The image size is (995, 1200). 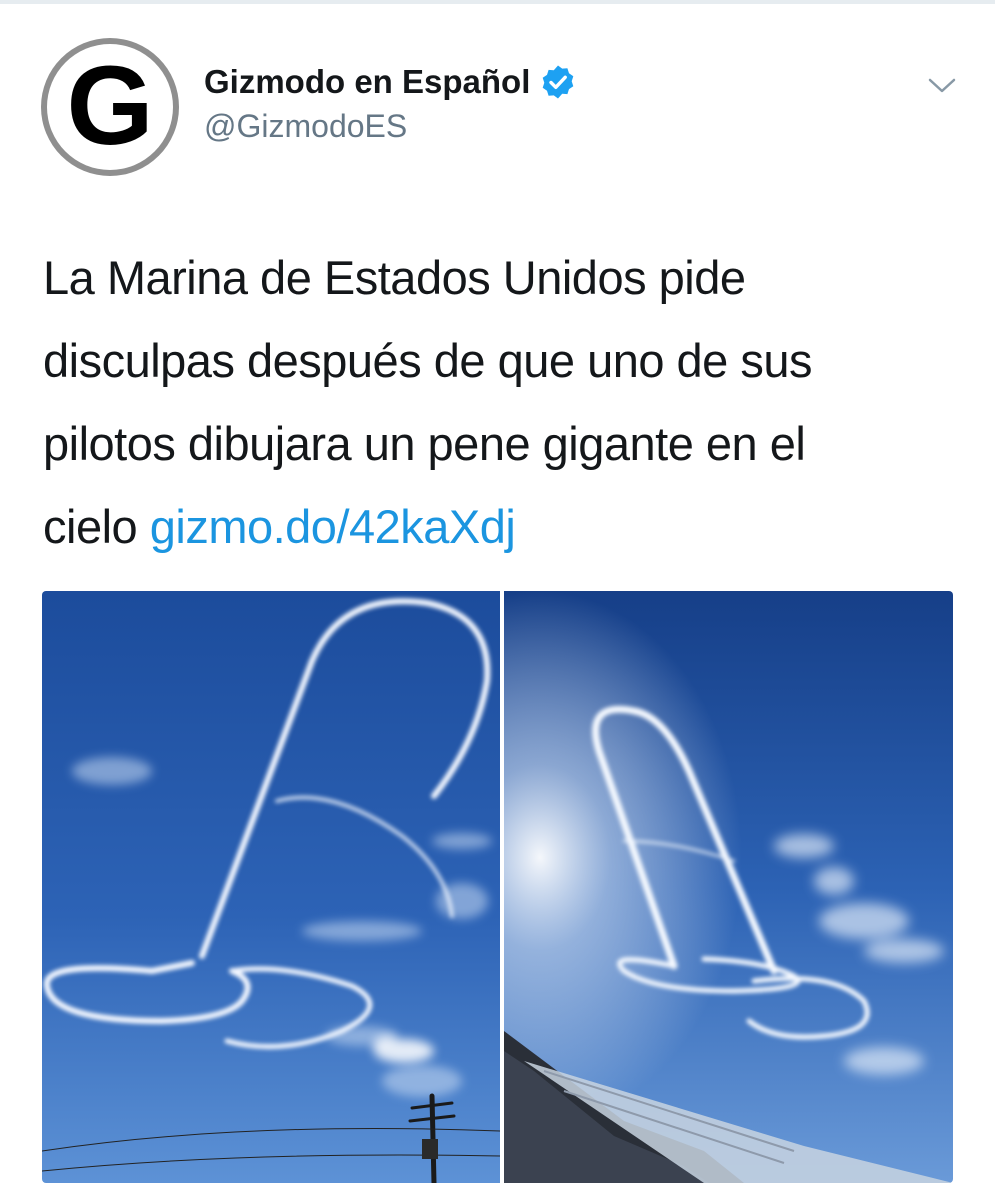 What do you see at coordinates (424, 443) in the screenshot?
I see `tweet-text-line: pilotos dibujara un pene gigante en el` at bounding box center [424, 443].